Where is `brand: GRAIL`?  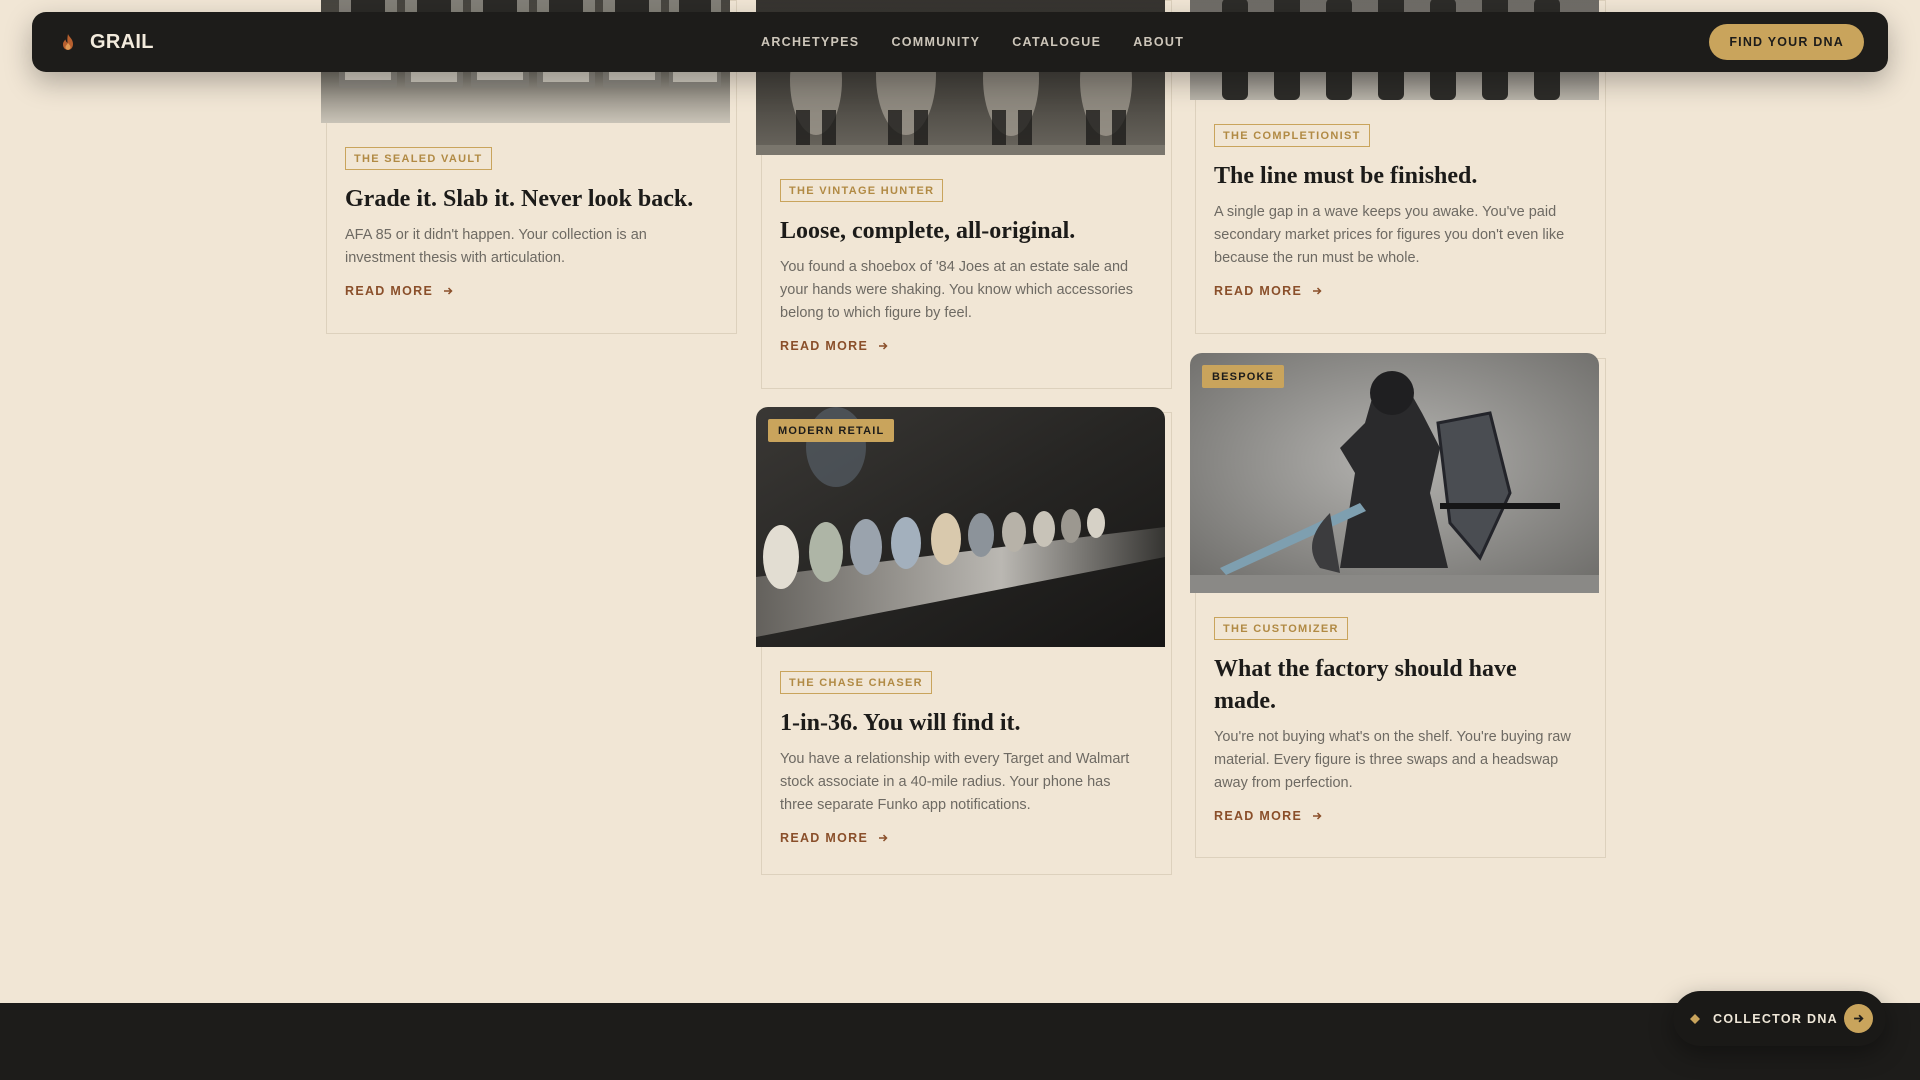 brand: GRAIL is located at coordinates (107, 42).